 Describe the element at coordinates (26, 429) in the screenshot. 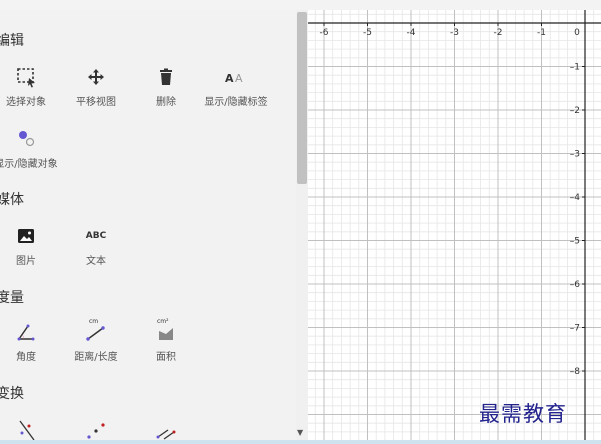

I see `reflect-line-icon` at that location.